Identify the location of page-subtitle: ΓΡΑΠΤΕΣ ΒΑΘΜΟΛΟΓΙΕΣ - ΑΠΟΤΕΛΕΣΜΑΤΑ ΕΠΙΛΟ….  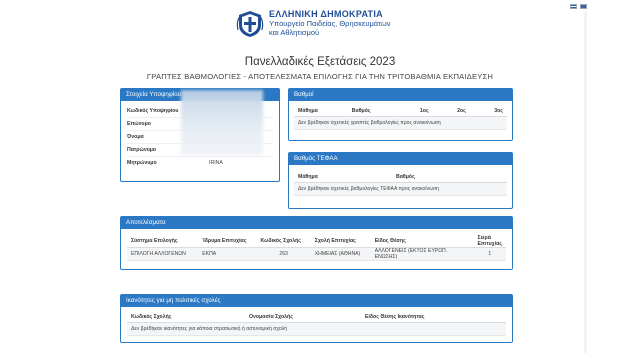
(320, 76).